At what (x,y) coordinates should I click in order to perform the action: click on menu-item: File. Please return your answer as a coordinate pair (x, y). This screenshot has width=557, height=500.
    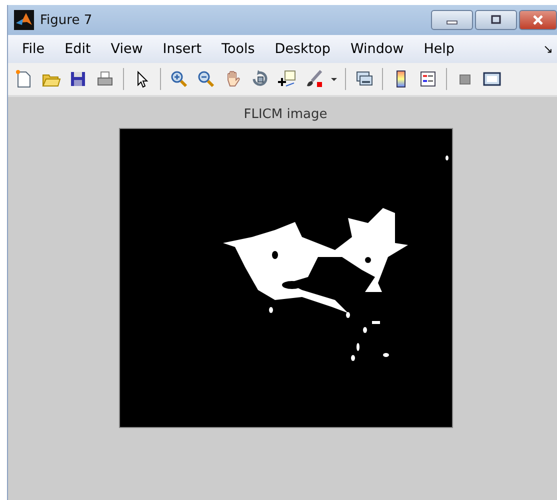
    Looking at the image, I should click on (33, 49).